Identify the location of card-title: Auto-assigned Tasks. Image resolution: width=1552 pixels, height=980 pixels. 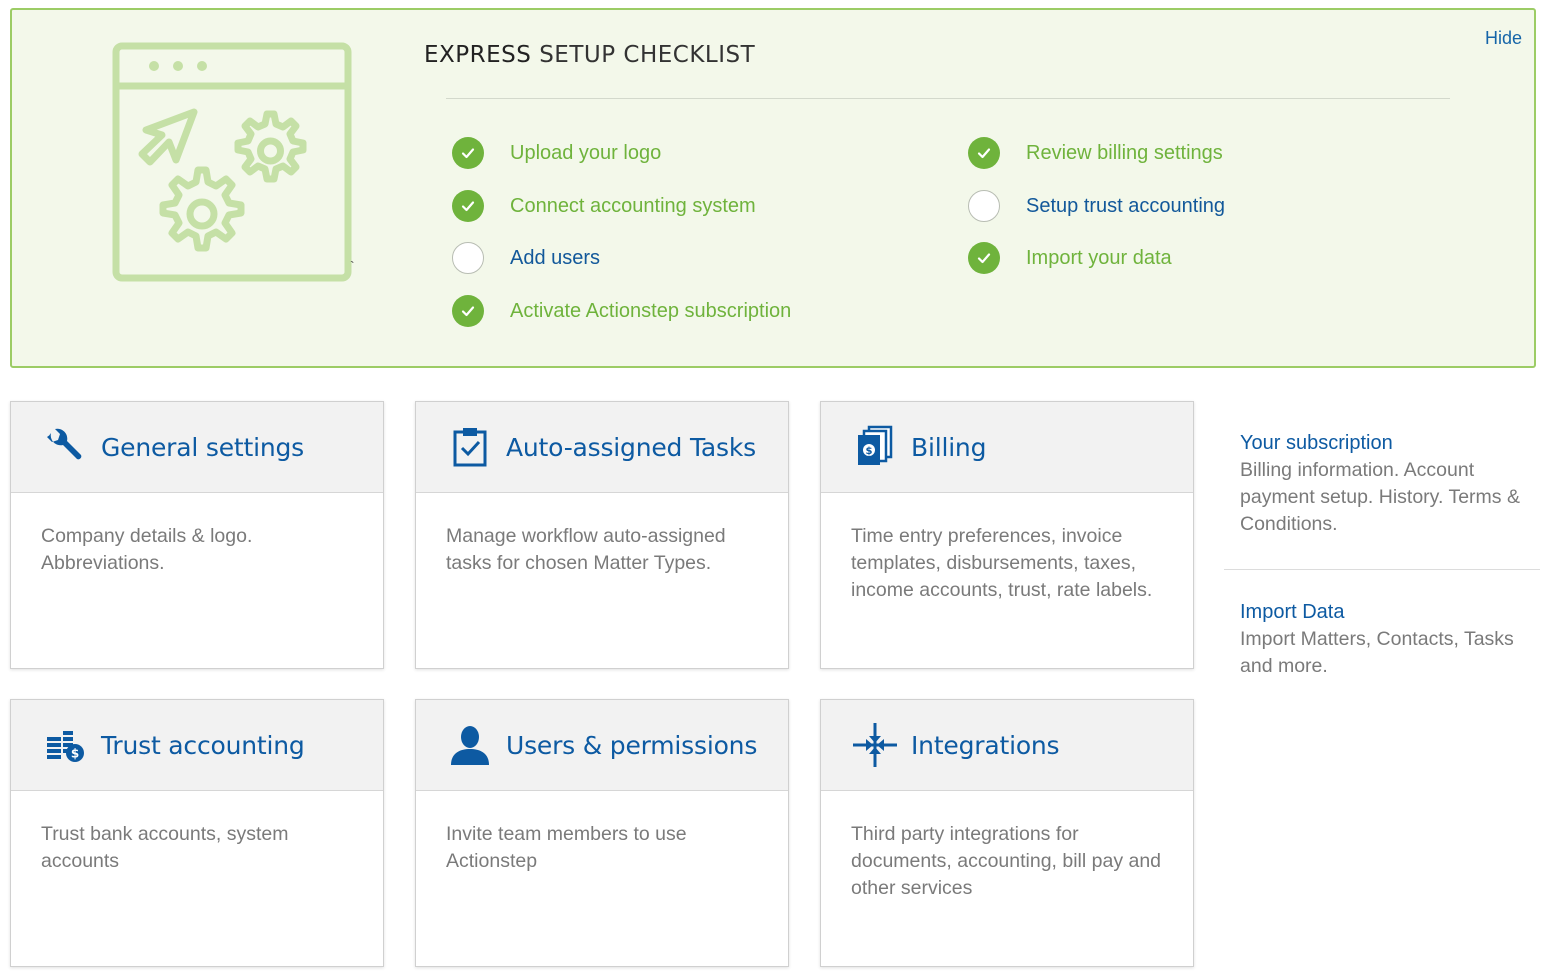
(631, 447).